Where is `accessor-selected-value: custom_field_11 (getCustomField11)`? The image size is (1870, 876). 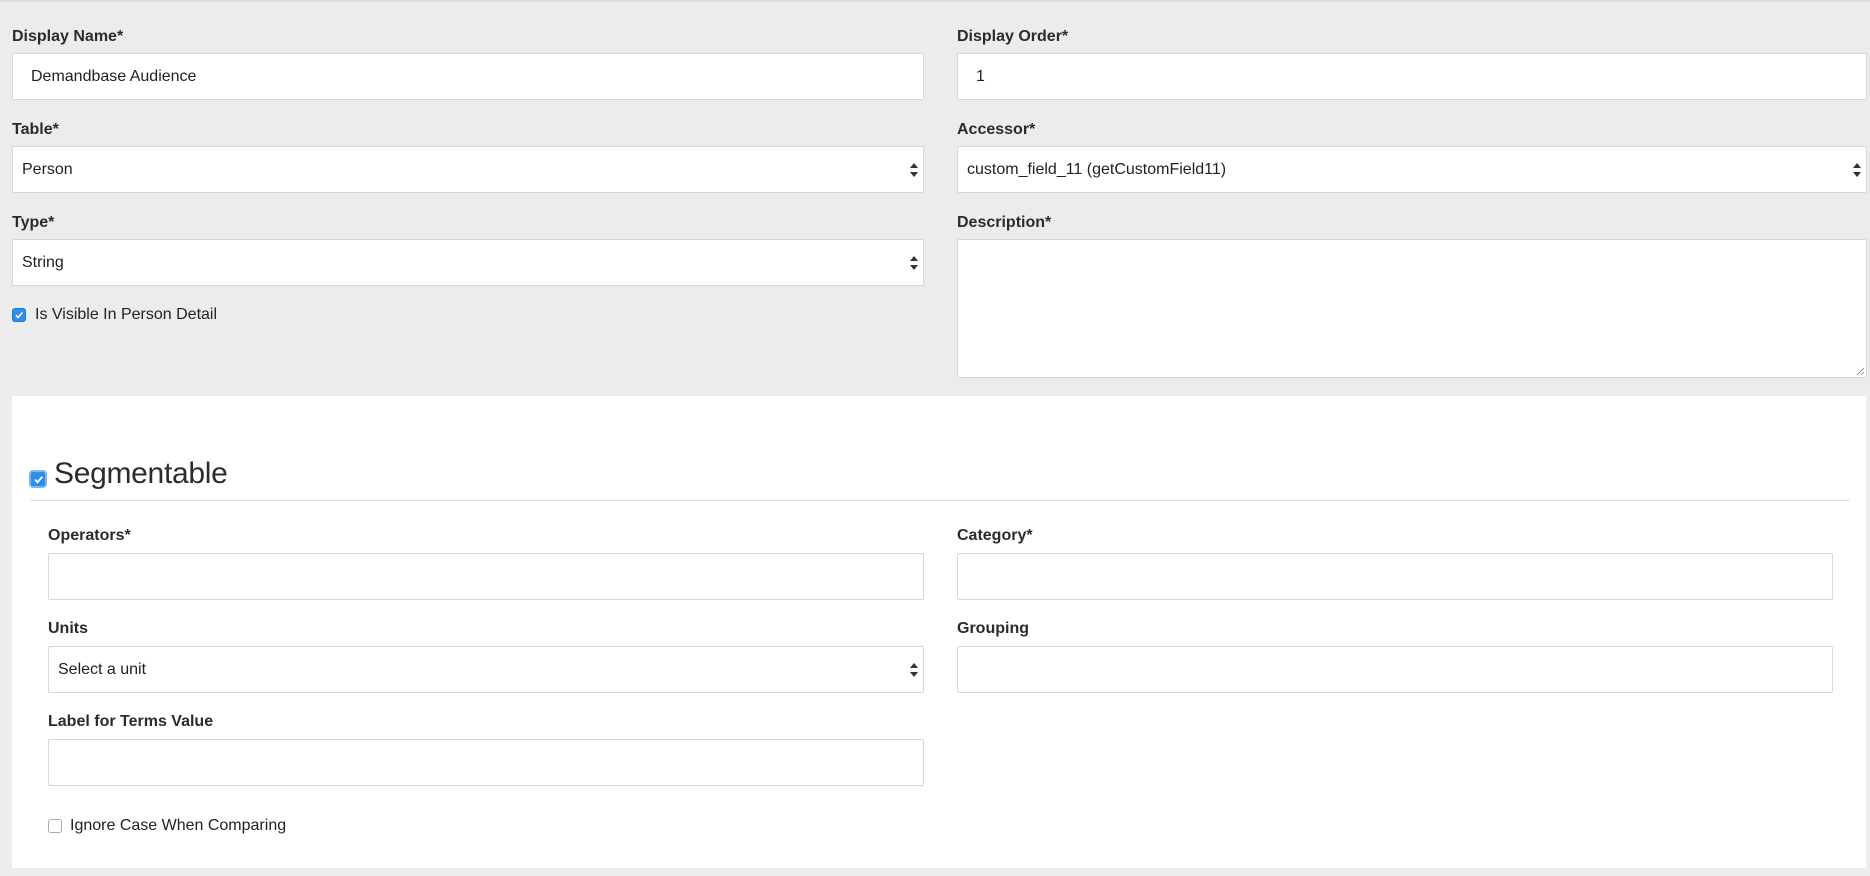
accessor-selected-value: custom_field_11 (getCustomField11) is located at coordinates (1097, 169).